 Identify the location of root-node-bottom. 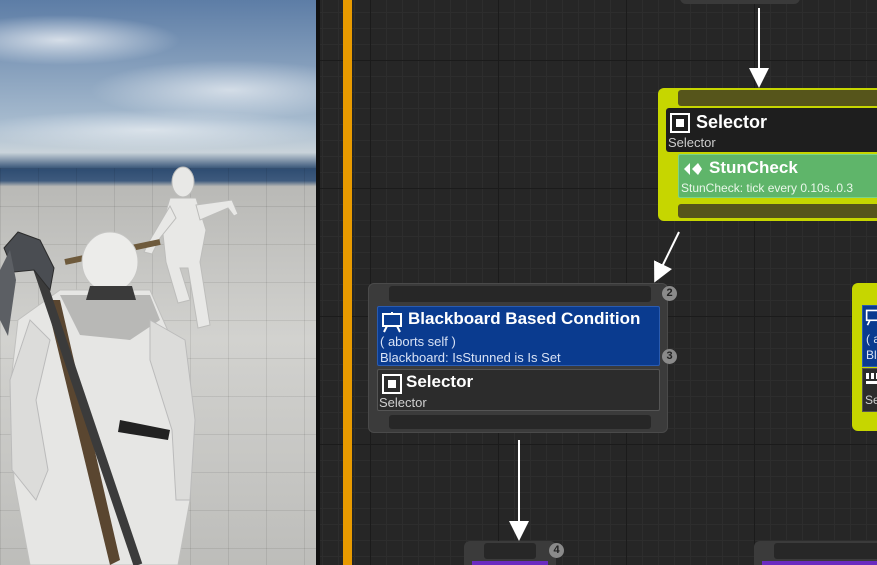
(740, 2).